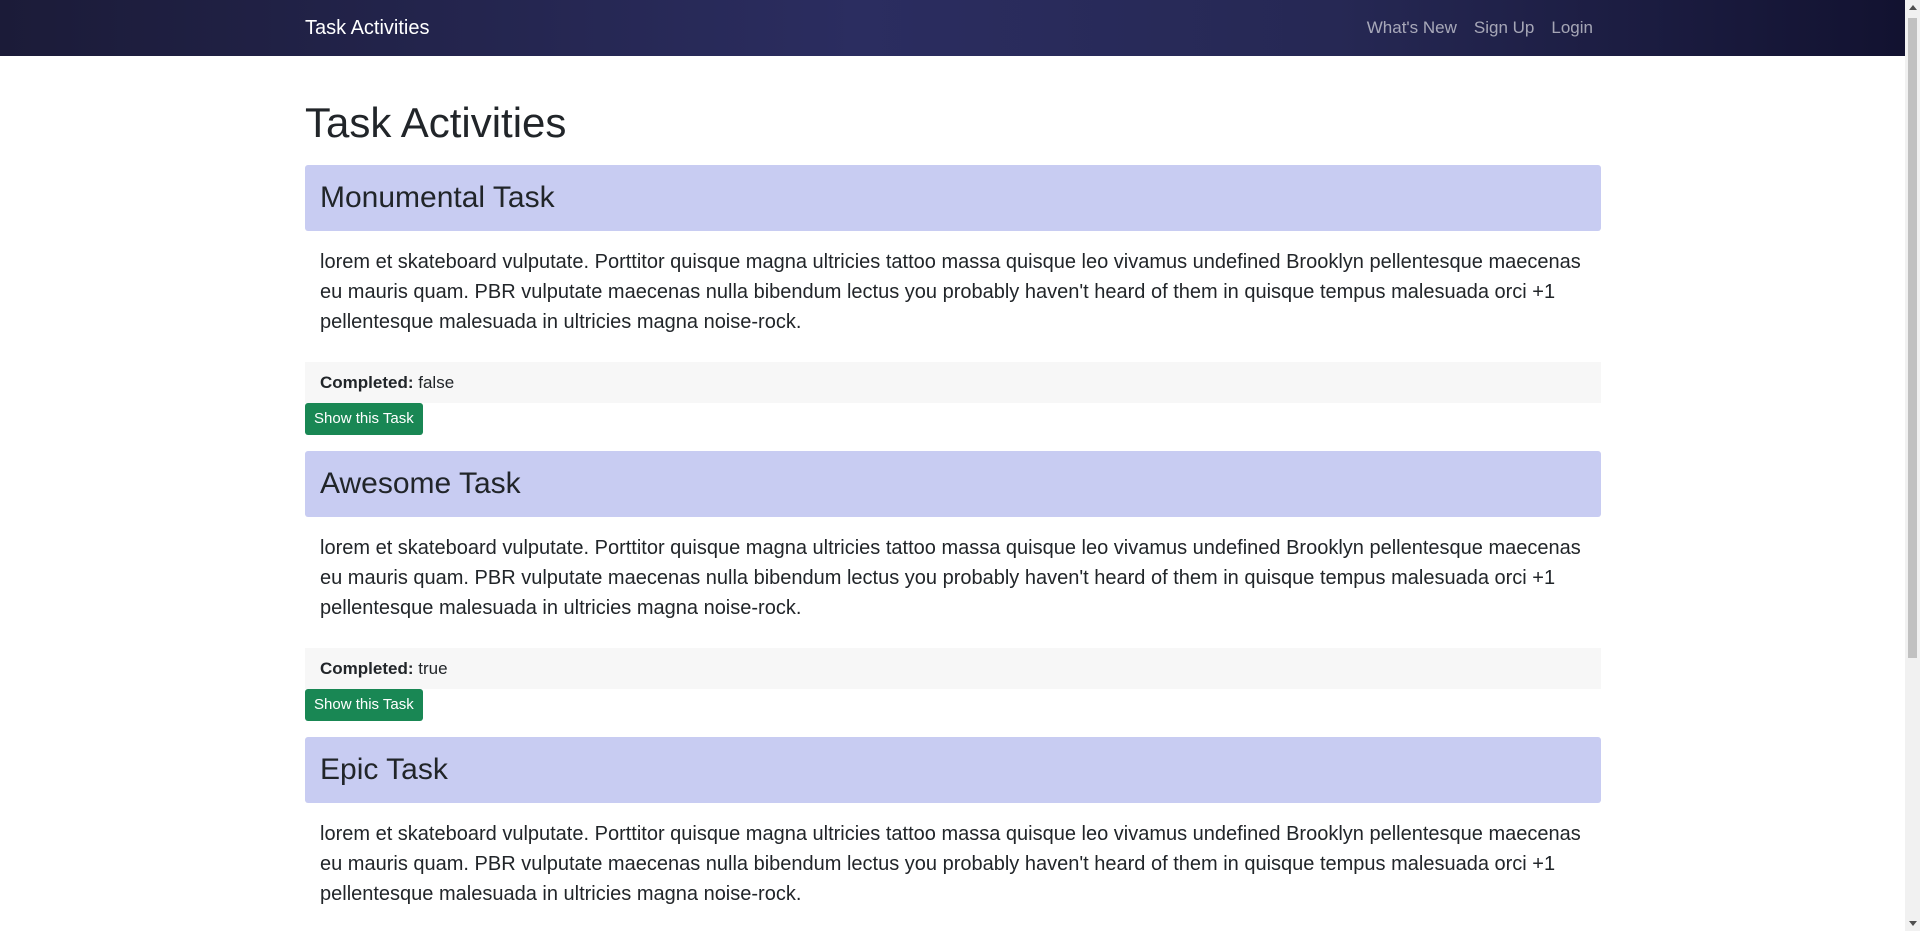  I want to click on nav-link-login: Login, so click(1572, 28).